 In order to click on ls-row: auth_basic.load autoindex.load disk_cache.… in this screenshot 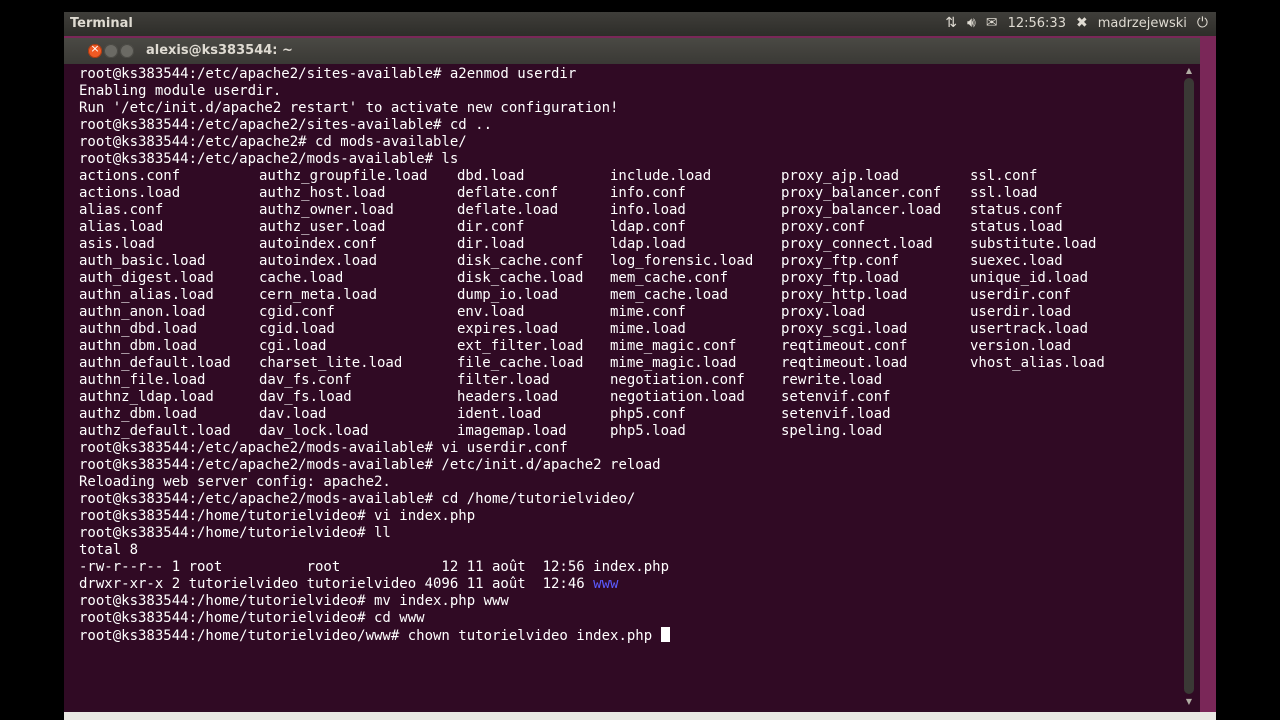, I will do `click(629, 261)`.